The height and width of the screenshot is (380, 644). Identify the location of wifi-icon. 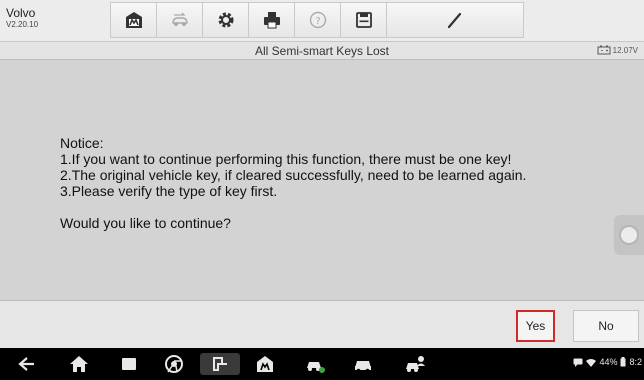
(591, 362).